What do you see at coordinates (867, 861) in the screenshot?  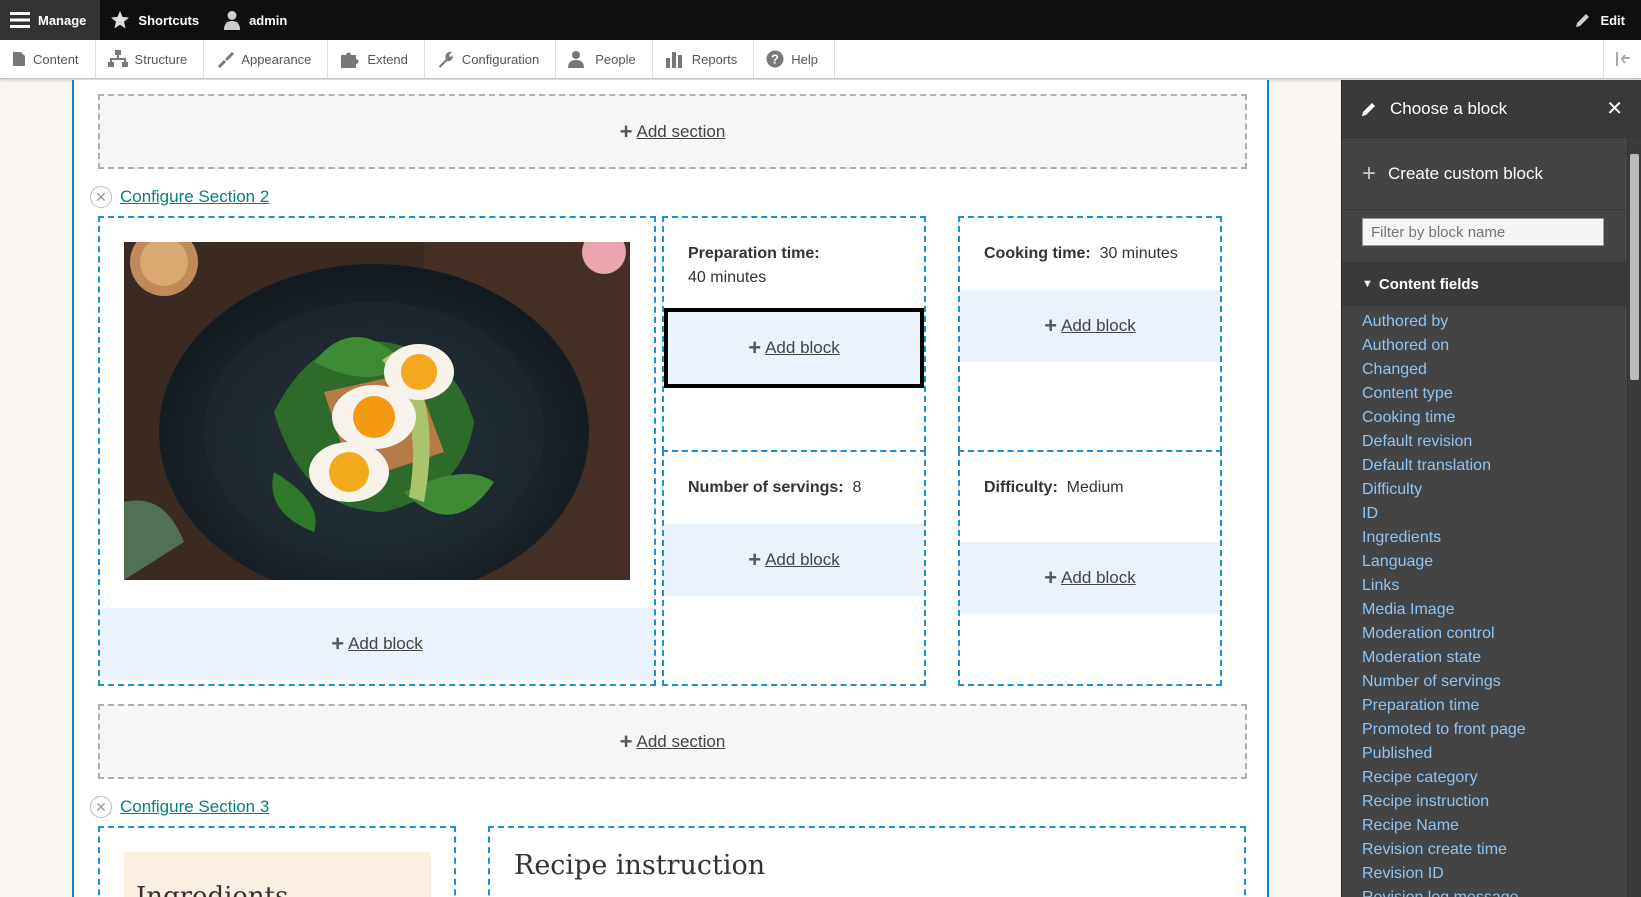 I see `region-section3-second: Recipe instruction` at bounding box center [867, 861].